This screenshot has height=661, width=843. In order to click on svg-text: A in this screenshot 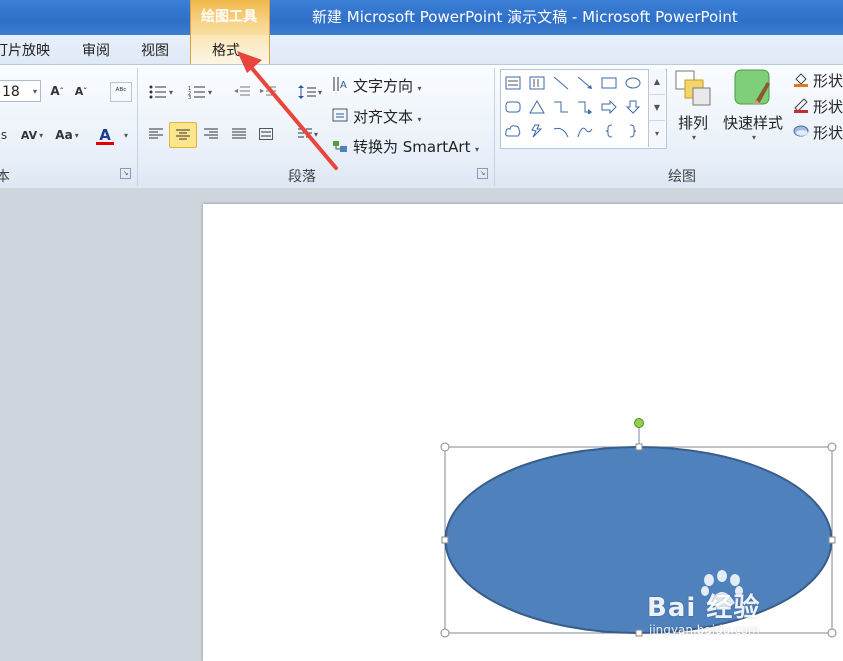, I will do `click(343, 85)`.